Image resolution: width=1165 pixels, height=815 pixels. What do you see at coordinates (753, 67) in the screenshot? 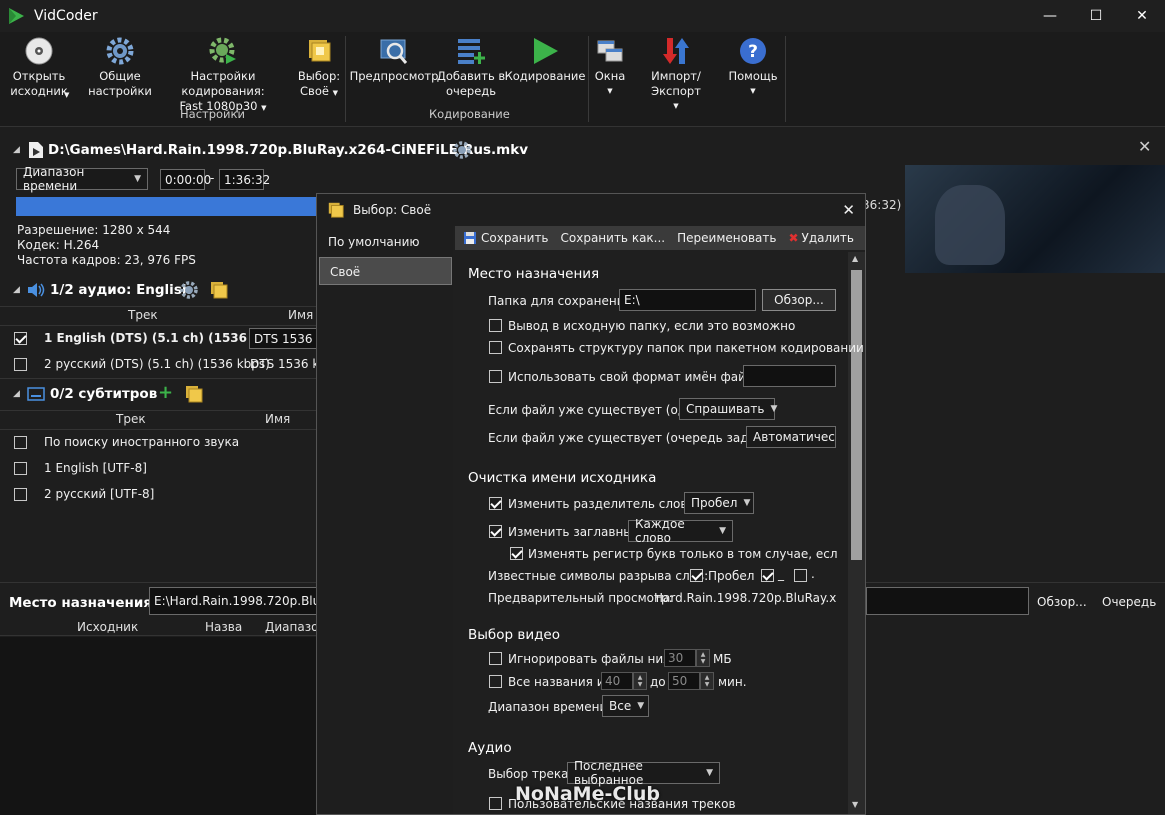
I see `help-button: ? Помощь ▼` at bounding box center [753, 67].